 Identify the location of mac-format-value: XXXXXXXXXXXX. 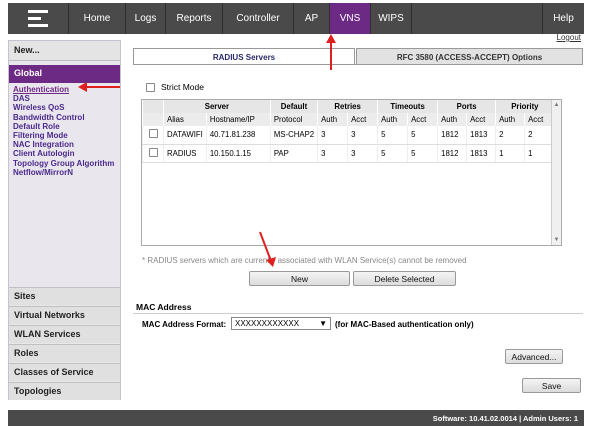
(267, 323).